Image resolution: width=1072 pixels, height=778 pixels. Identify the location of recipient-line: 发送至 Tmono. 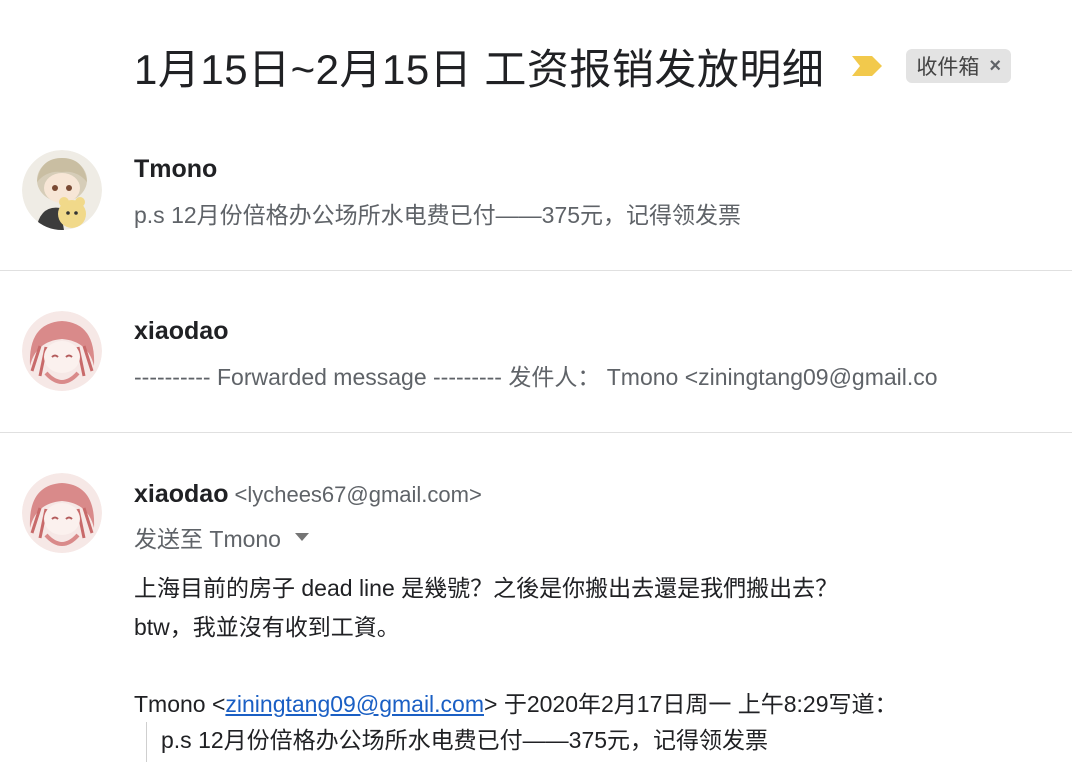
(207, 539).